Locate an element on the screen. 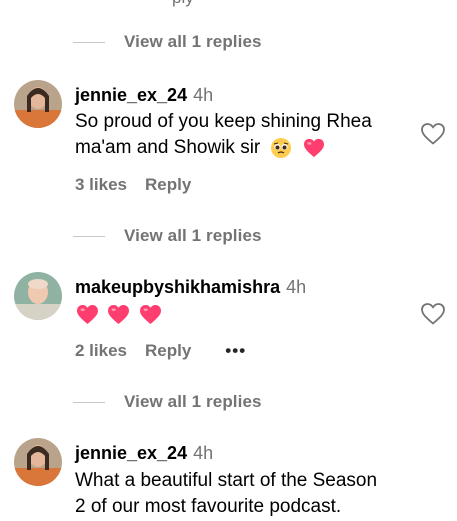 This screenshot has height=521, width=457. comment-actions: 2 likes Reply ••• is located at coordinates (160, 351).